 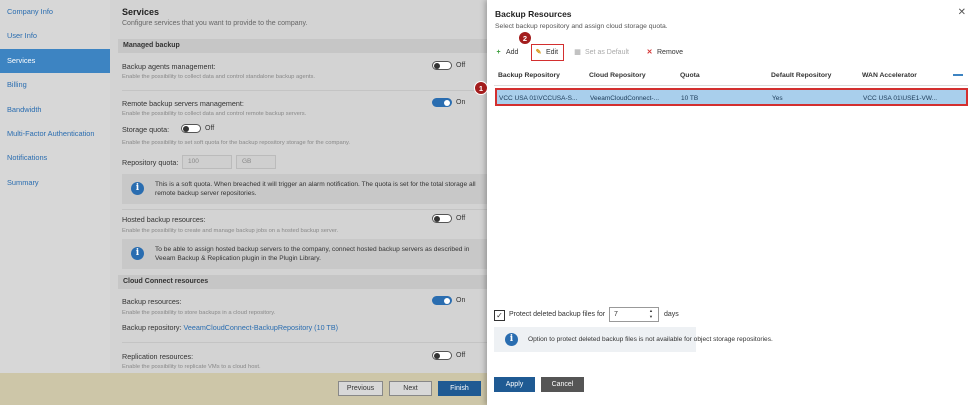 What do you see at coordinates (55, 12) in the screenshot?
I see `nav-item-company-info: Company Info` at bounding box center [55, 12].